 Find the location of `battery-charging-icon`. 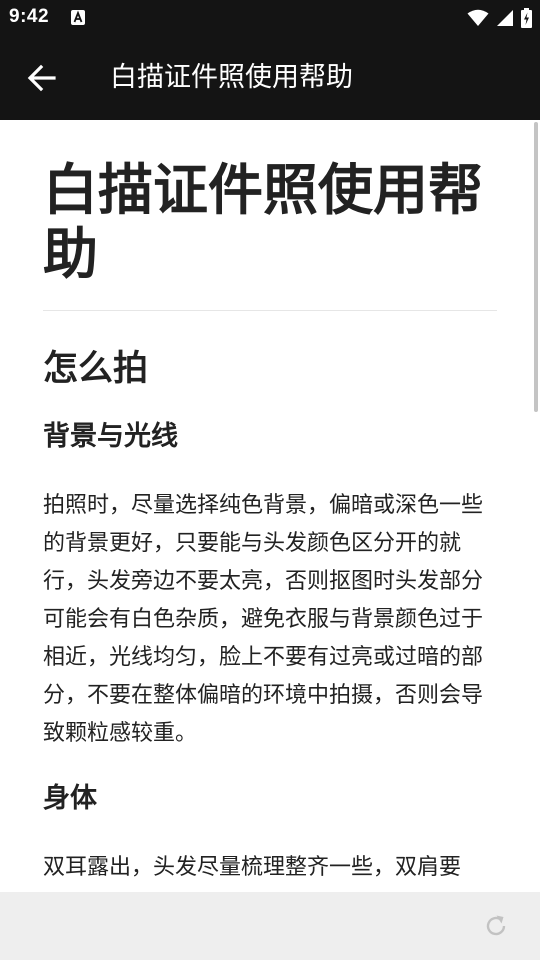

battery-charging-icon is located at coordinates (526, 18).